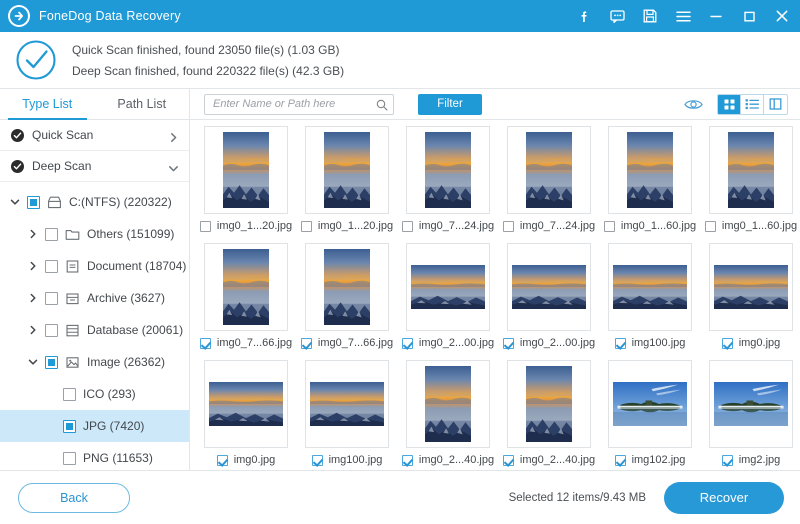 Image resolution: width=800 pixels, height=524 pixels. Describe the element at coordinates (94, 394) in the screenshot. I see `tree-item-ico: ICO (293)` at that location.